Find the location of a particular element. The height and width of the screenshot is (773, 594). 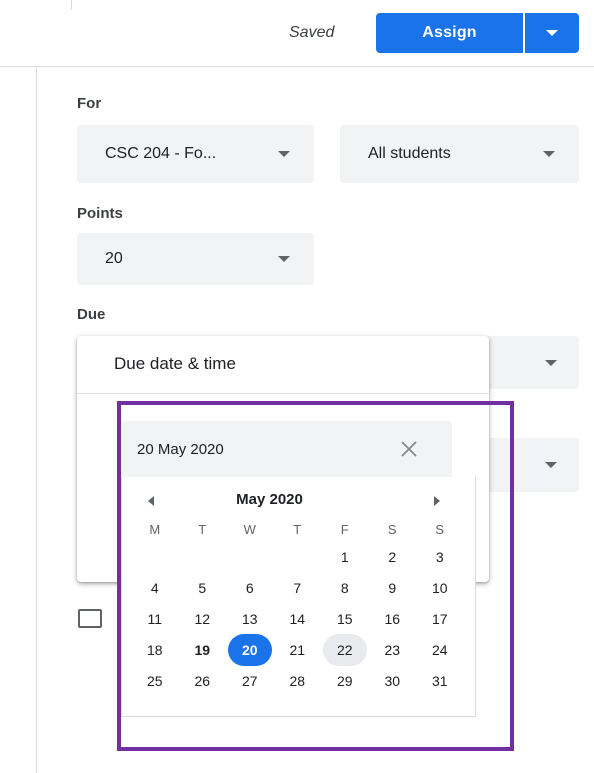

divider-top is located at coordinates (71, 5).